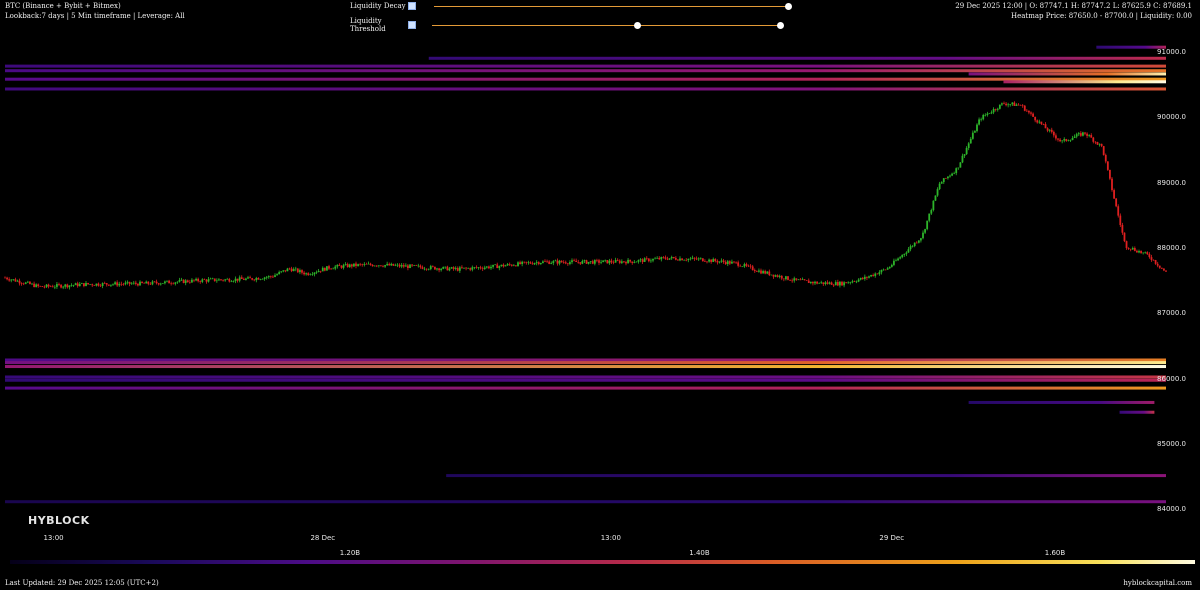 The width and height of the screenshot is (1200, 590). I want to click on liquidity-decay-slider, so click(613, 6).